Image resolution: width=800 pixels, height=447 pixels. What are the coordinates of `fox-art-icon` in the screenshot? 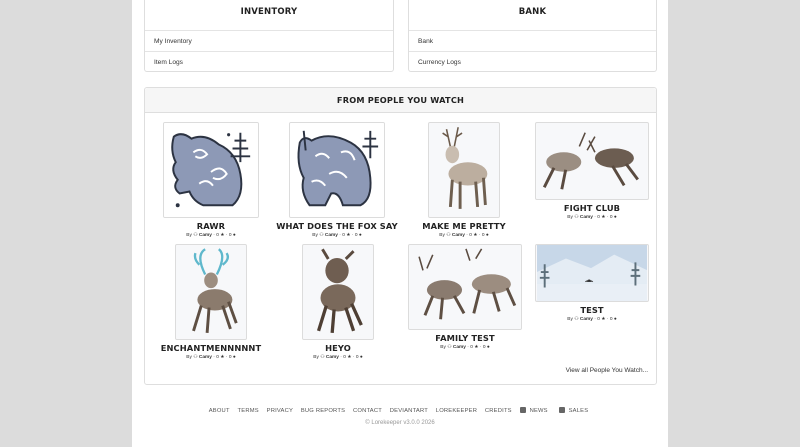 It's located at (337, 170).